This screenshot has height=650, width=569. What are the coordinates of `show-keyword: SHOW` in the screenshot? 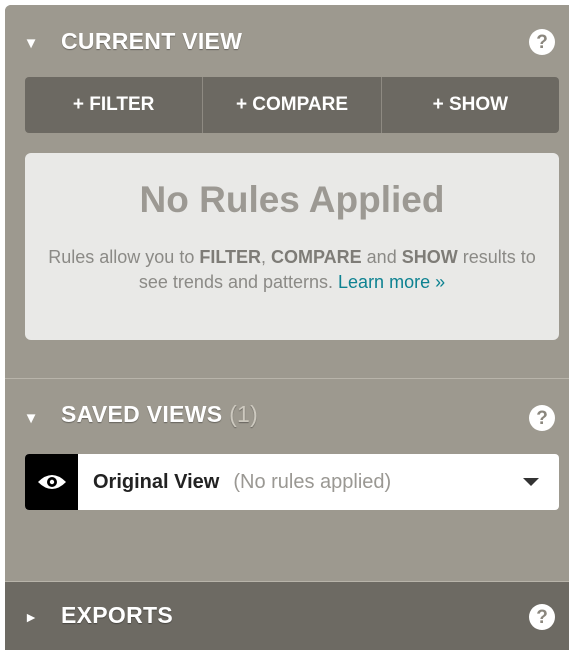 It's located at (429, 257).